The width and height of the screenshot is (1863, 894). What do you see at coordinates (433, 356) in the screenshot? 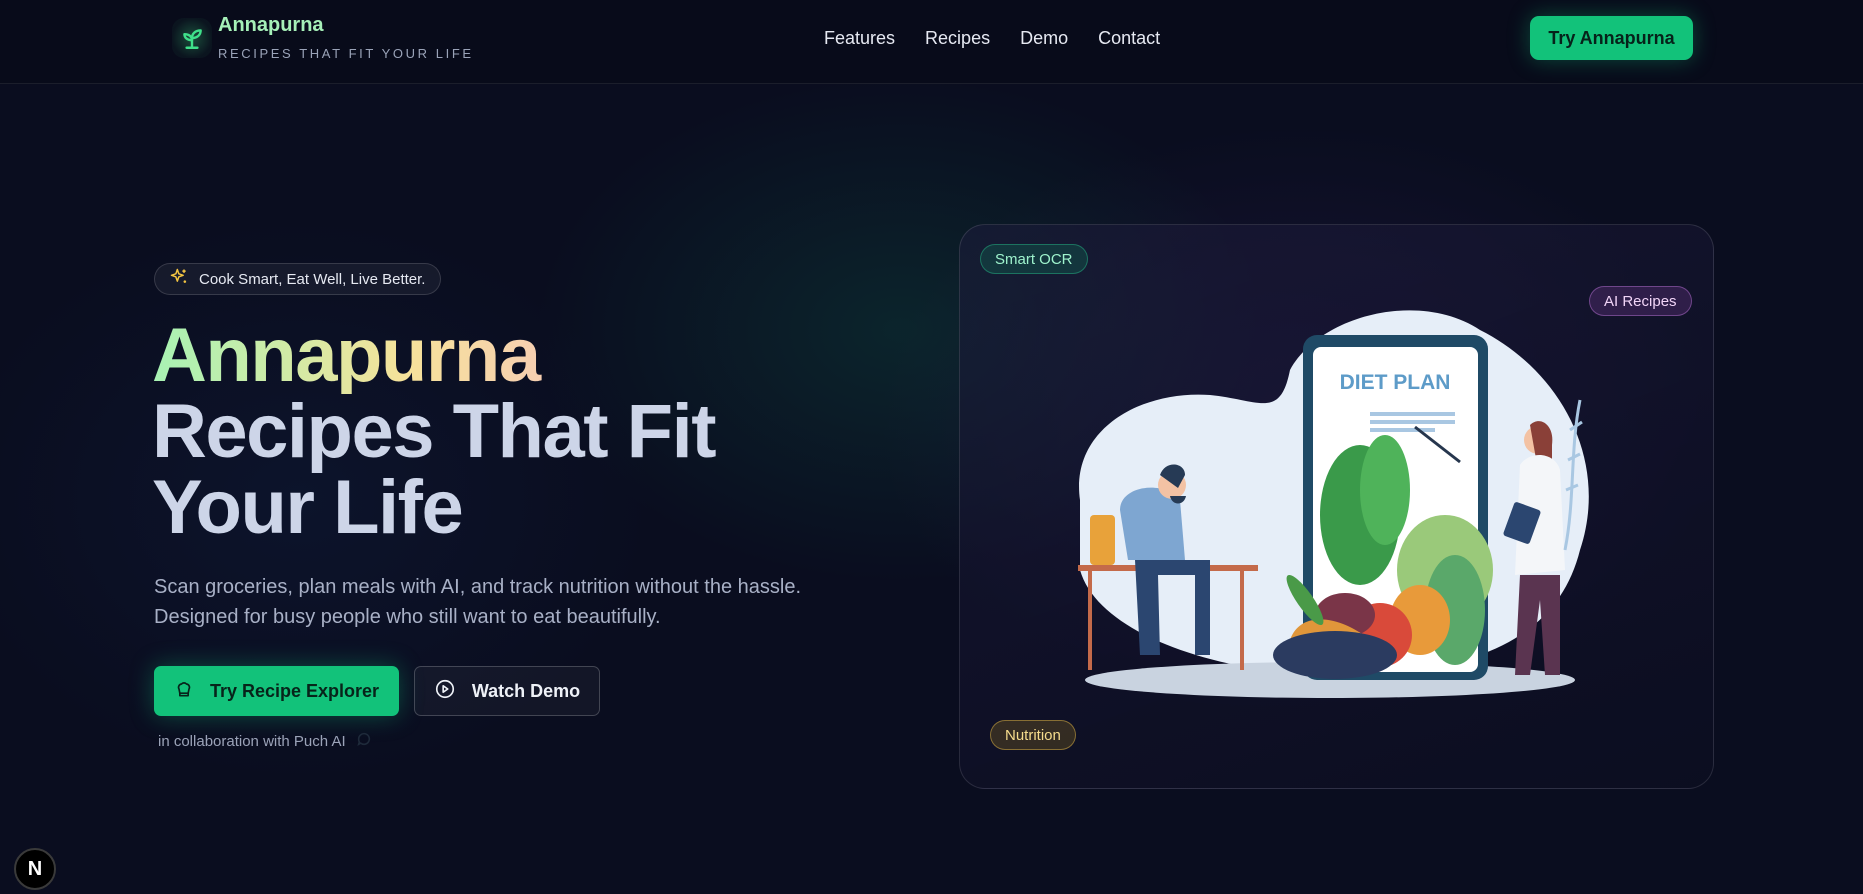
I see `hero-title-brand: Annapurna` at bounding box center [433, 356].